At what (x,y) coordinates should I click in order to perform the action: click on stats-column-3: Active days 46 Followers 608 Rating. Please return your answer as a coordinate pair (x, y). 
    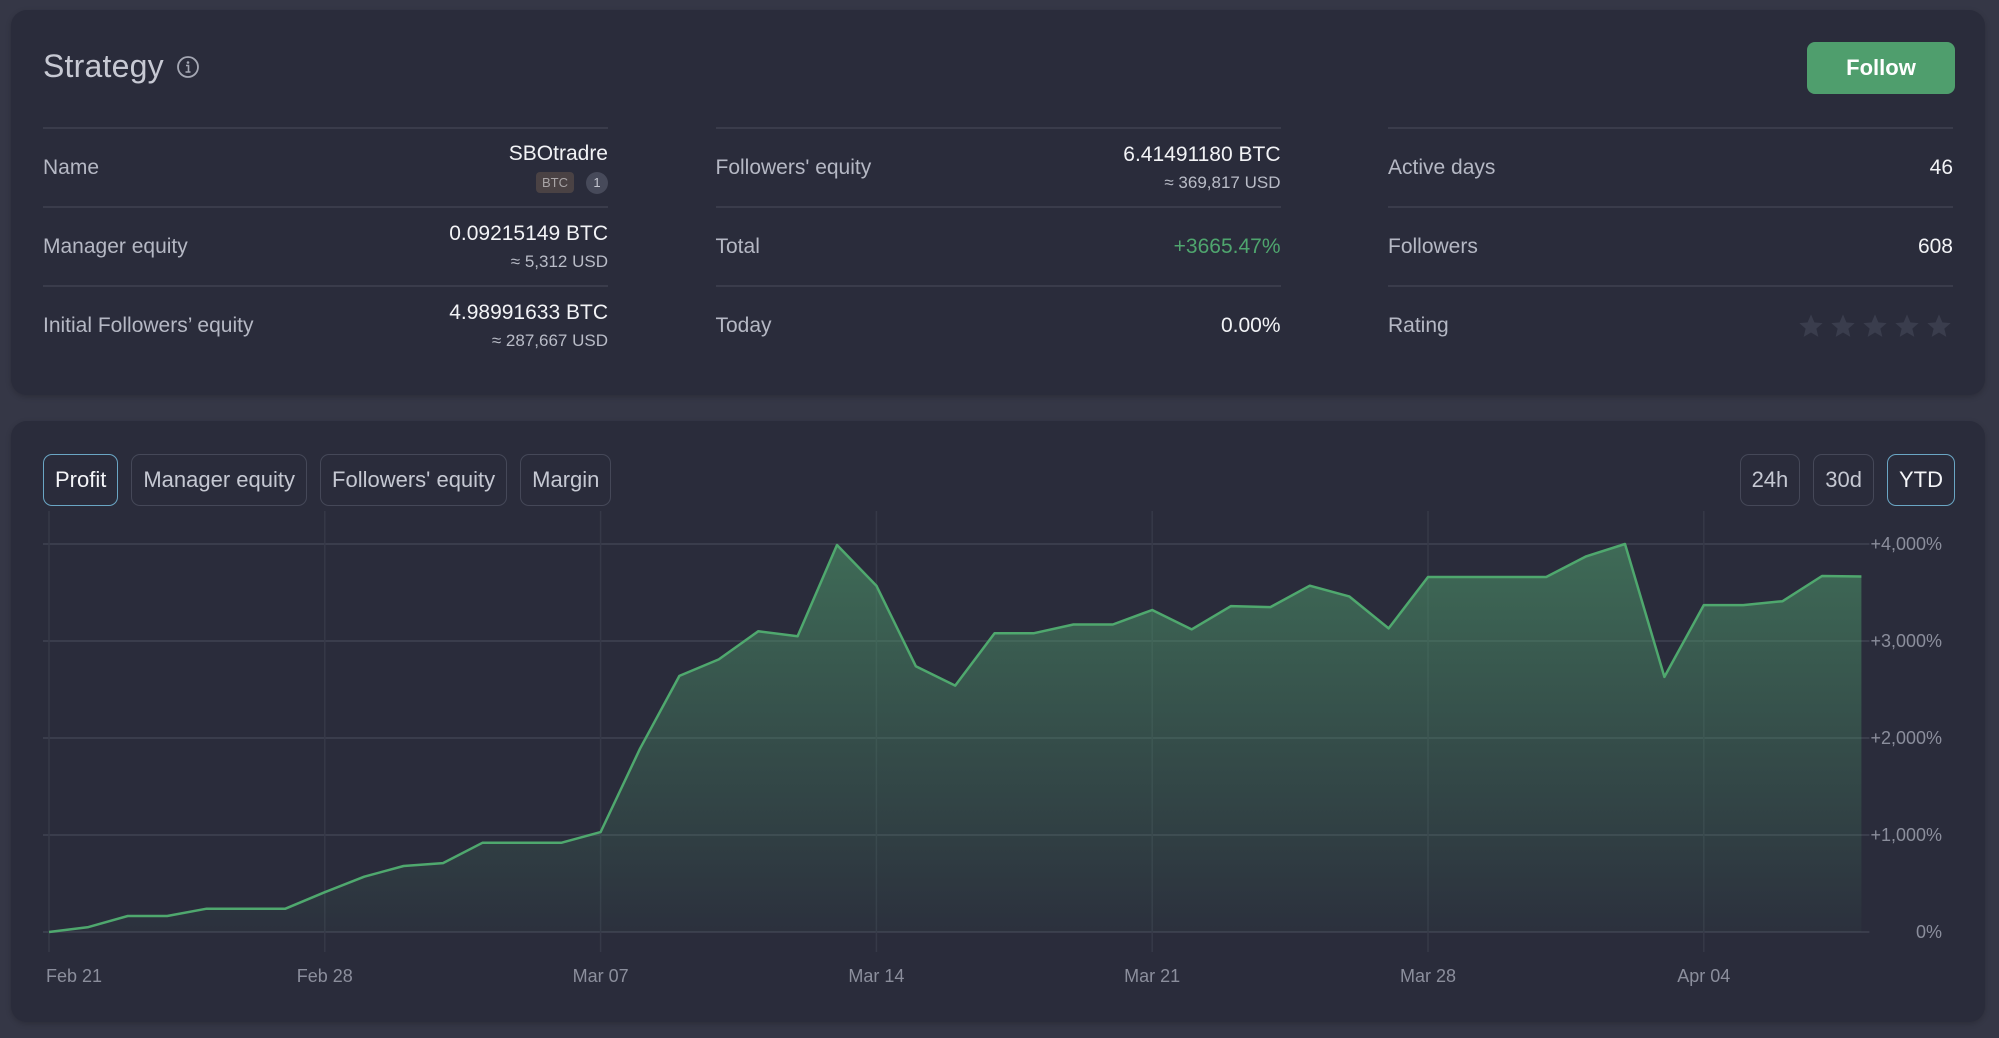
    Looking at the image, I should click on (1670, 245).